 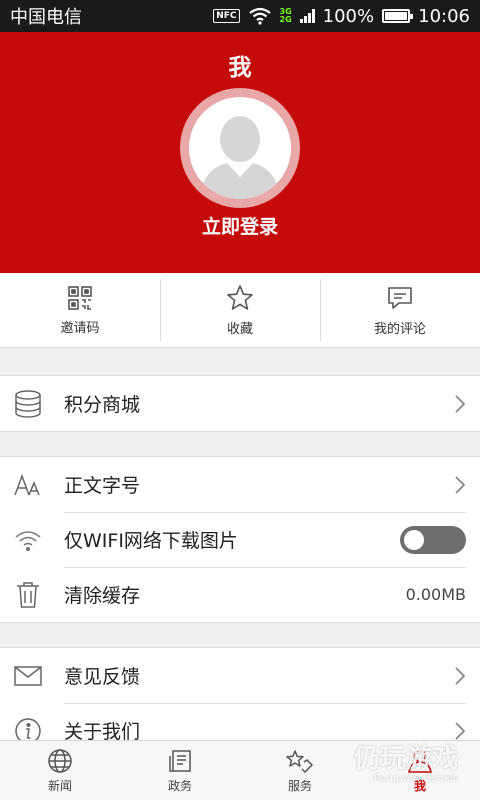 What do you see at coordinates (400, 297) in the screenshot?
I see `comment-icon` at bounding box center [400, 297].